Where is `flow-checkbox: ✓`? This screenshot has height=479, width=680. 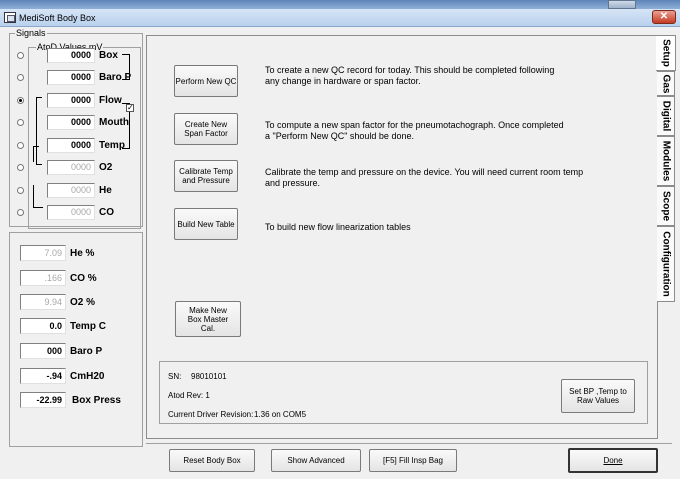
flow-checkbox: ✓ is located at coordinates (130, 108).